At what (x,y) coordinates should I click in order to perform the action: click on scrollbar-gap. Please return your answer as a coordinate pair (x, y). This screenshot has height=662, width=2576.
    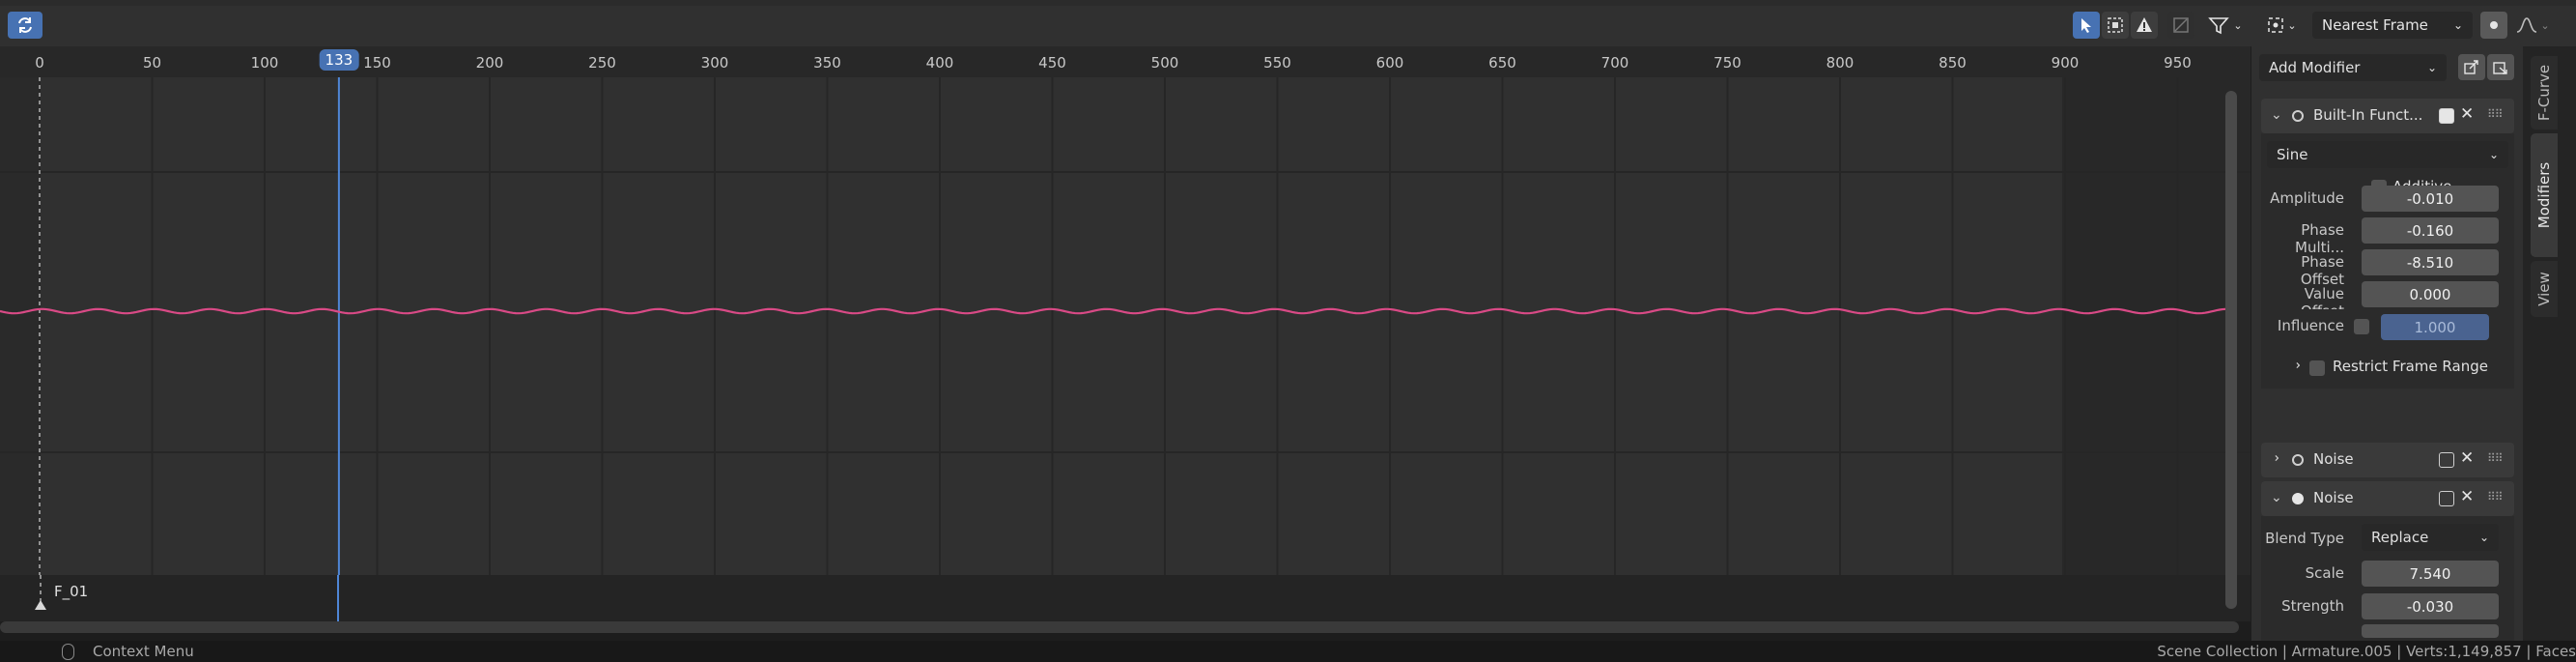
    Looking at the image, I should click on (1125, 637).